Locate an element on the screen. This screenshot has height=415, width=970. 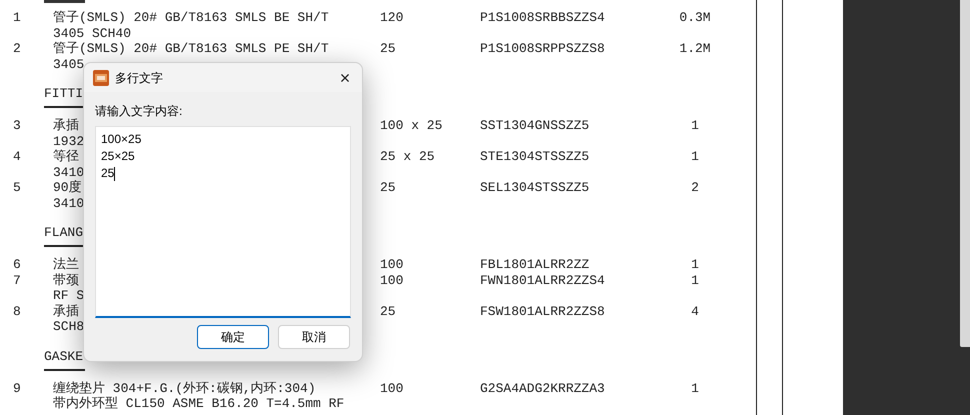
item-size: 100 x 25 is located at coordinates (412, 126).